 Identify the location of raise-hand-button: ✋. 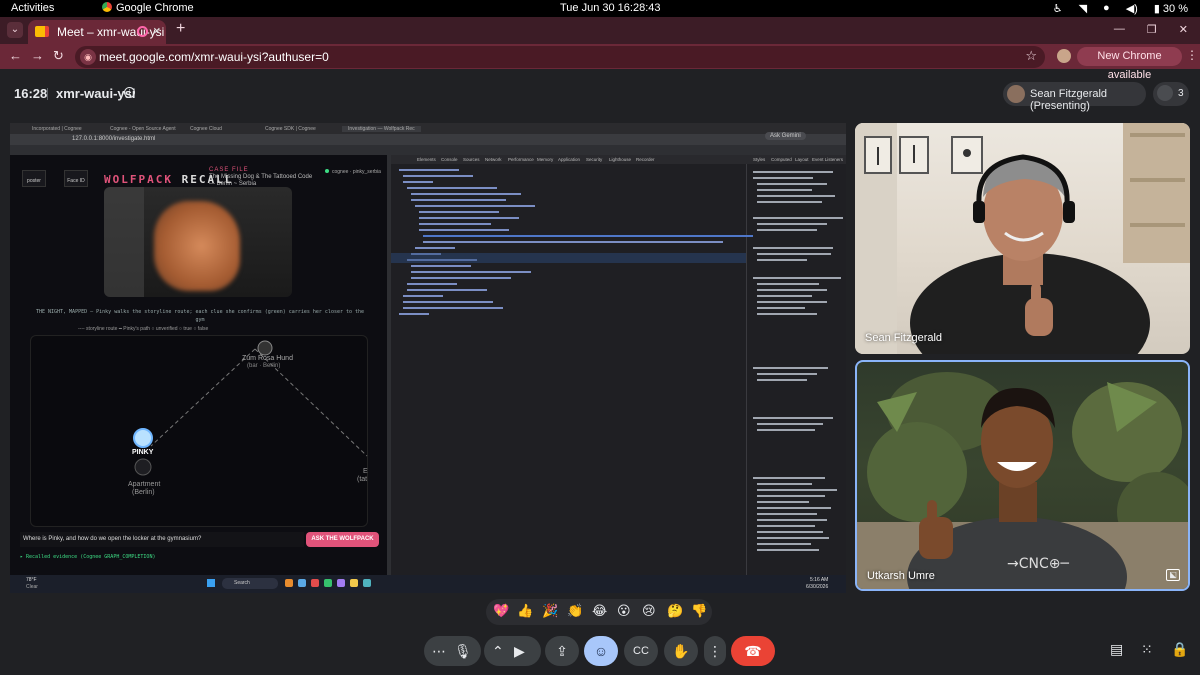
(681, 651).